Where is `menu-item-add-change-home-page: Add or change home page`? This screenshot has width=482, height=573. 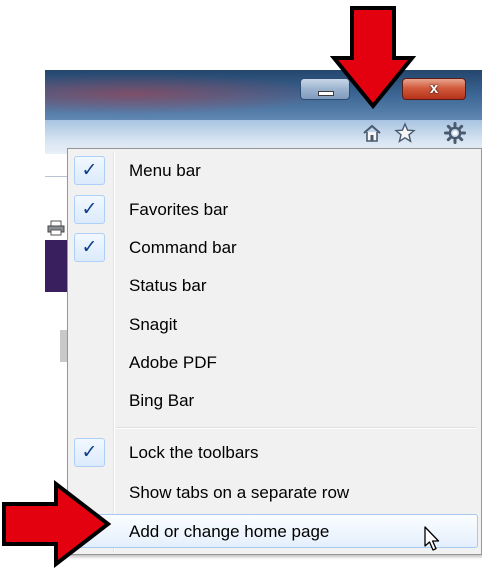 menu-item-add-change-home-page: Add or change home page is located at coordinates (274, 531).